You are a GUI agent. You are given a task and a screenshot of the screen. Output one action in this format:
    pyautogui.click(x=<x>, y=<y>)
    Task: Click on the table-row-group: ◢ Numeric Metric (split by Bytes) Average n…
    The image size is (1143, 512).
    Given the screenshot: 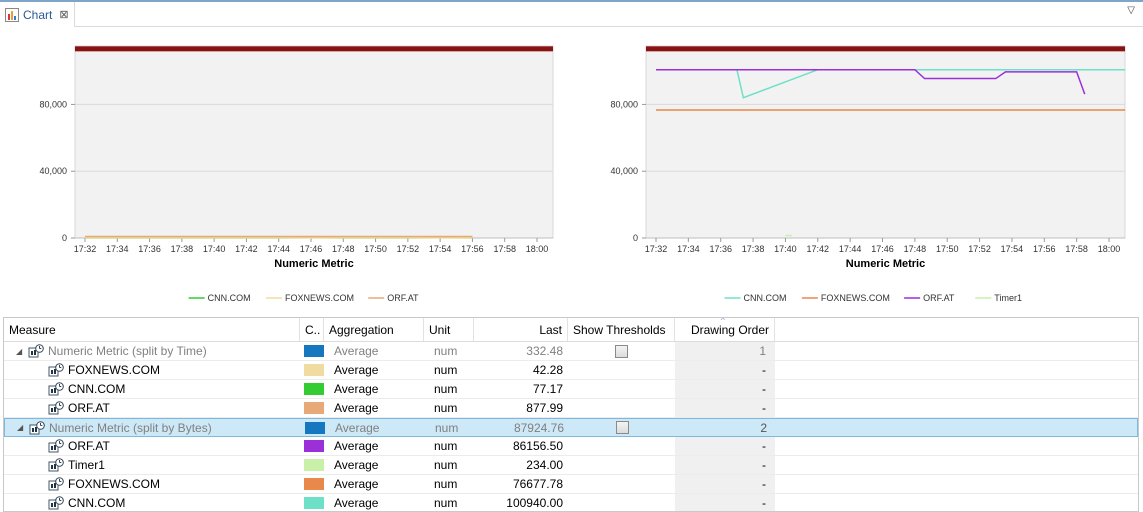 What is the action you would take?
    pyautogui.click(x=571, y=427)
    